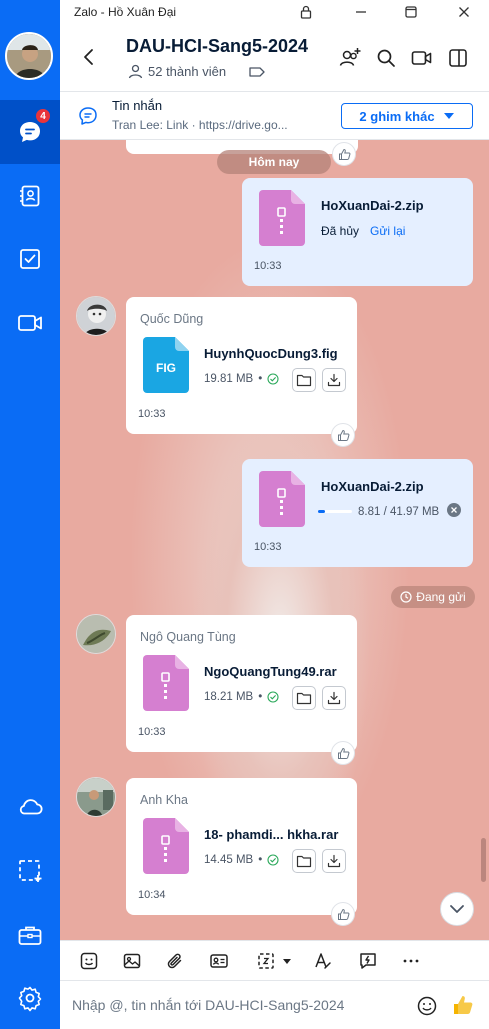 This screenshot has height=1029, width=489. I want to click on attach-file-button, so click(175, 961).